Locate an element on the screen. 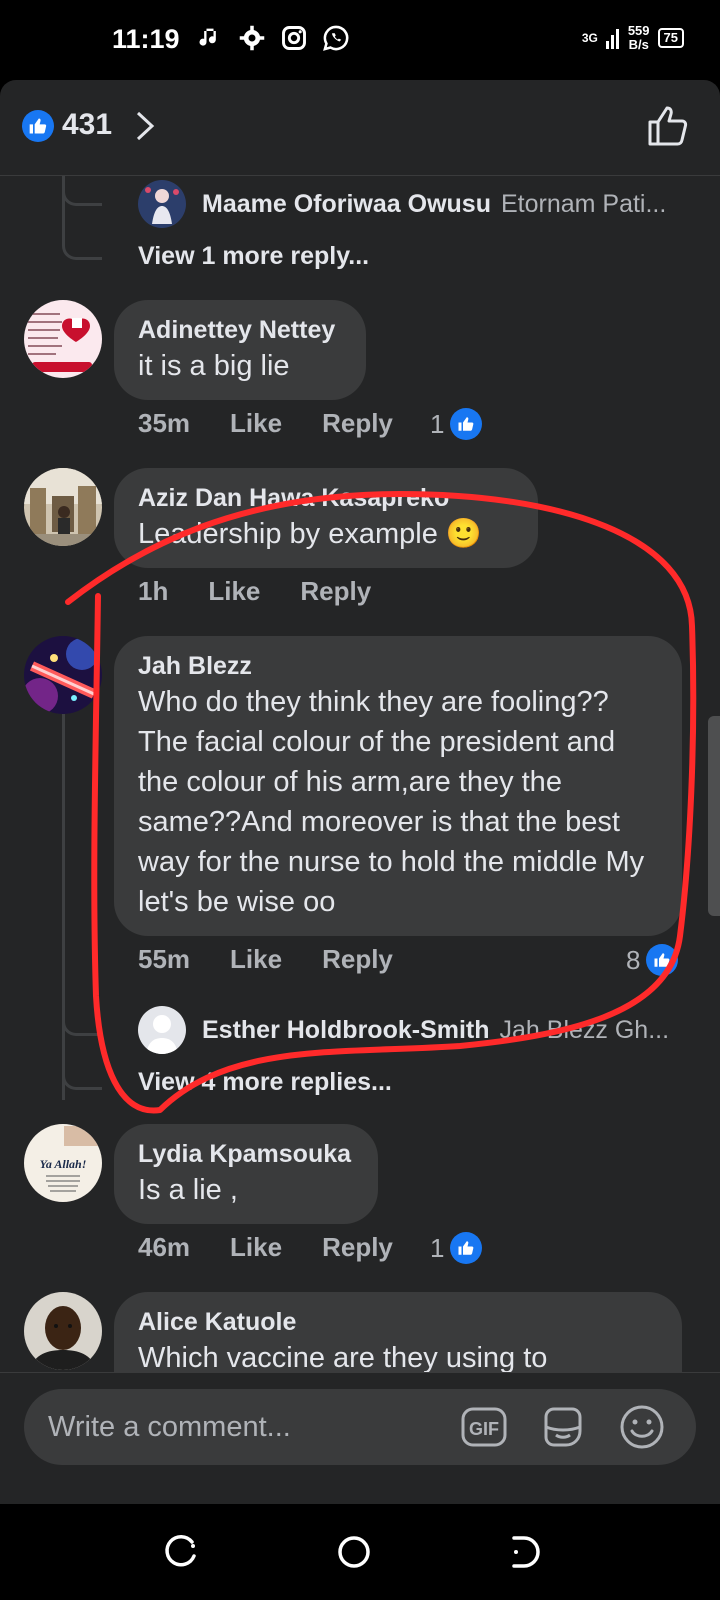 The image size is (720, 1600). system-nav-bar is located at coordinates (360, 1552).